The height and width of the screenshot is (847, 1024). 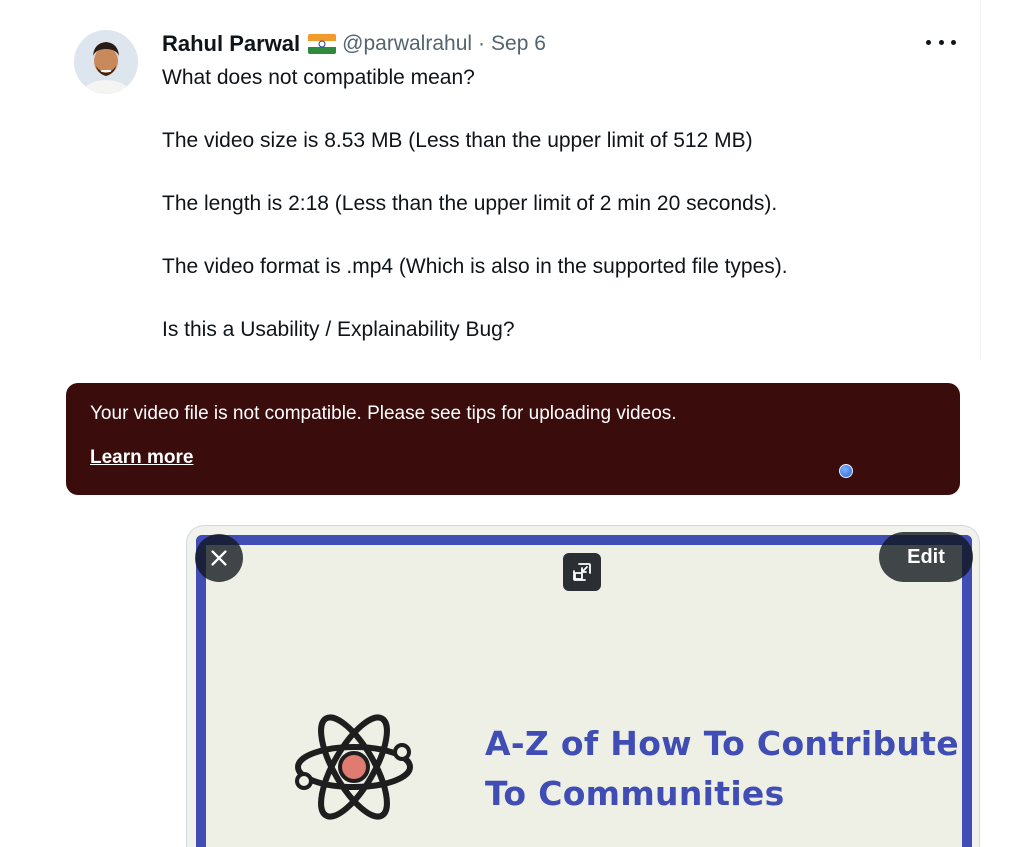 I want to click on video-title-line: A-Z of How To Contribute, so click(x=722, y=743).